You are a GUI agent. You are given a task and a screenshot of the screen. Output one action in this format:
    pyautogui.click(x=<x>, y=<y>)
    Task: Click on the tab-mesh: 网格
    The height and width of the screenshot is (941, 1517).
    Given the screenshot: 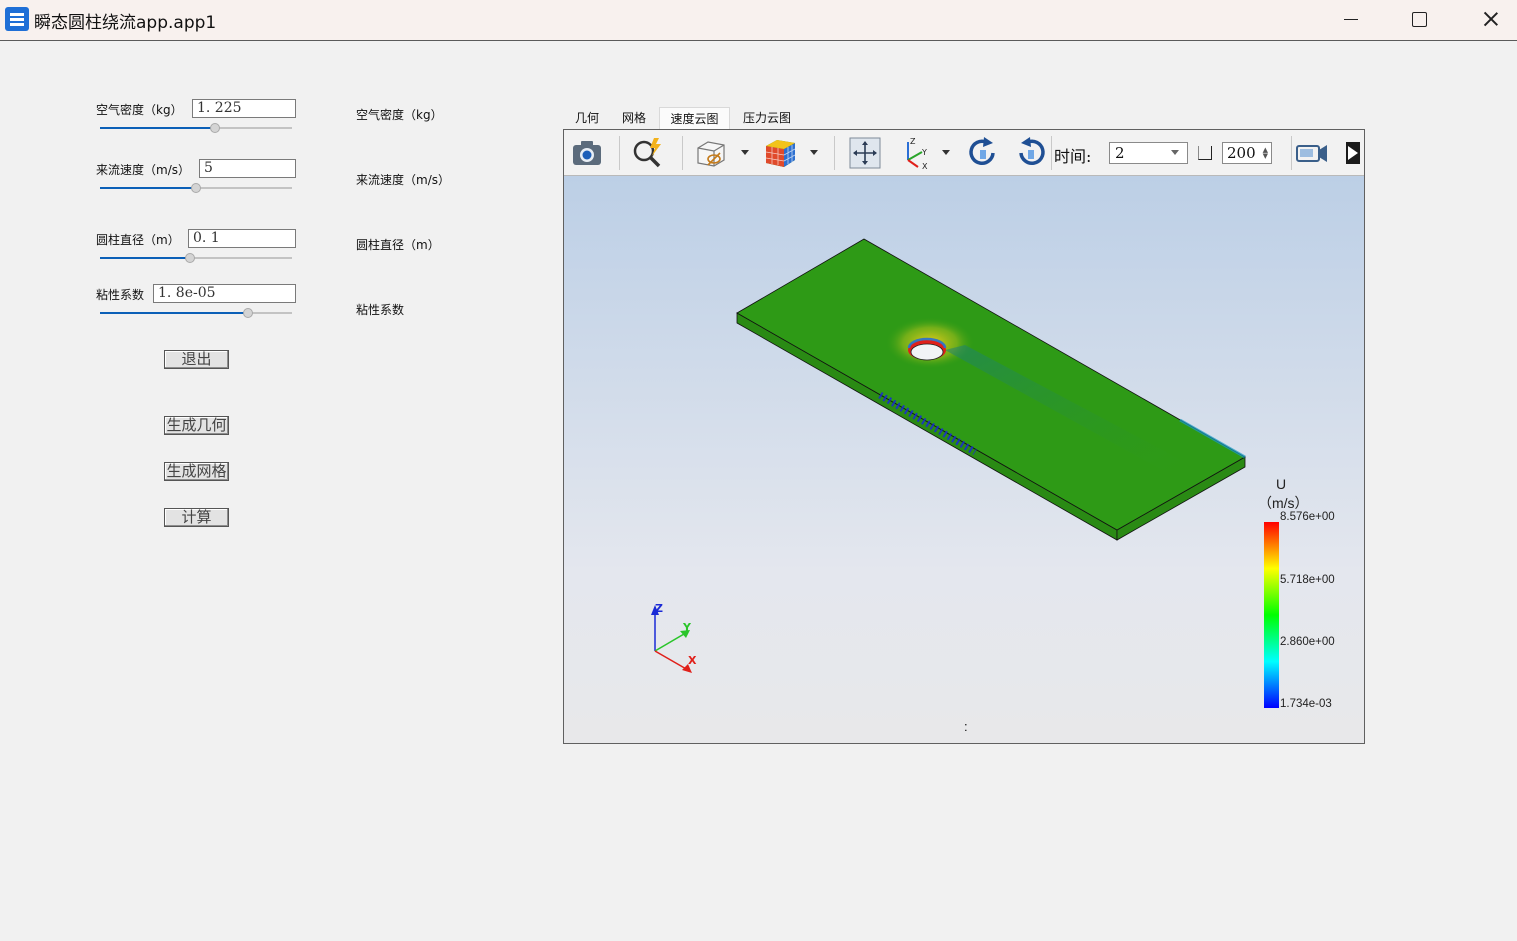 What is the action you would take?
    pyautogui.click(x=634, y=118)
    